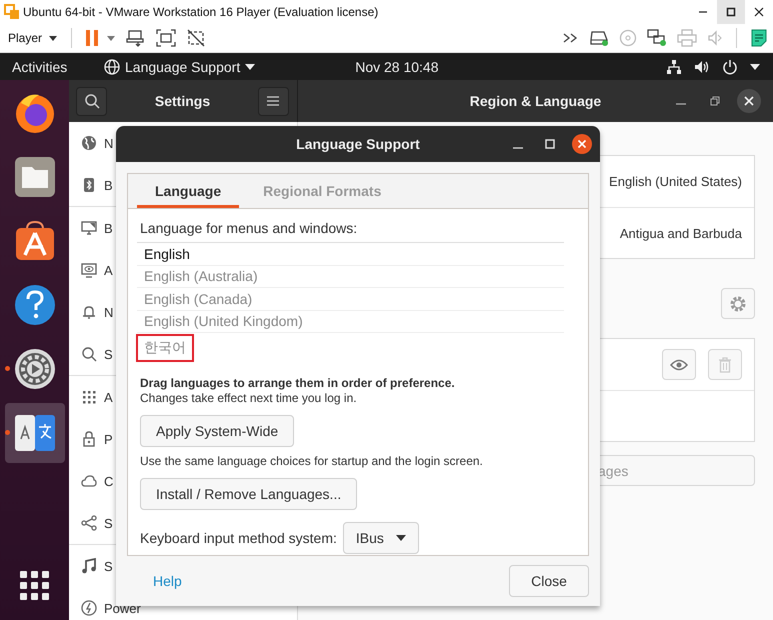 This screenshot has width=773, height=620. Describe the element at coordinates (298, 383) in the screenshot. I see `hint-text: Drag languages to arrange them in order of preference.` at that location.